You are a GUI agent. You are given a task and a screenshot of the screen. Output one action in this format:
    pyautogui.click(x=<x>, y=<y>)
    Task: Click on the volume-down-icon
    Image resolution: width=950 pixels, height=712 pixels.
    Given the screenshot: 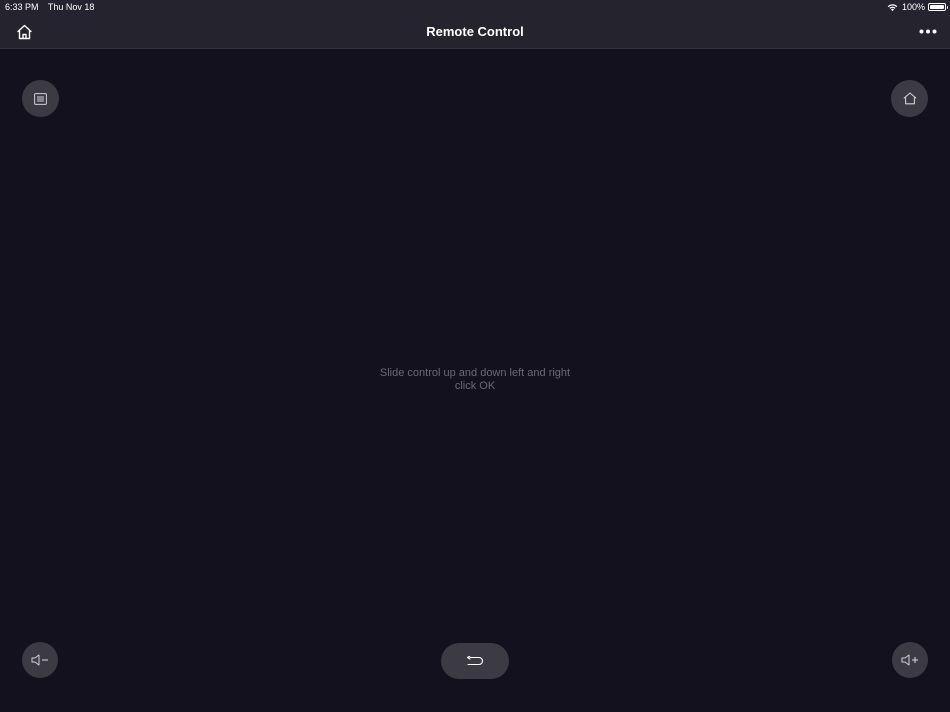 What is the action you would take?
    pyautogui.click(x=39, y=660)
    